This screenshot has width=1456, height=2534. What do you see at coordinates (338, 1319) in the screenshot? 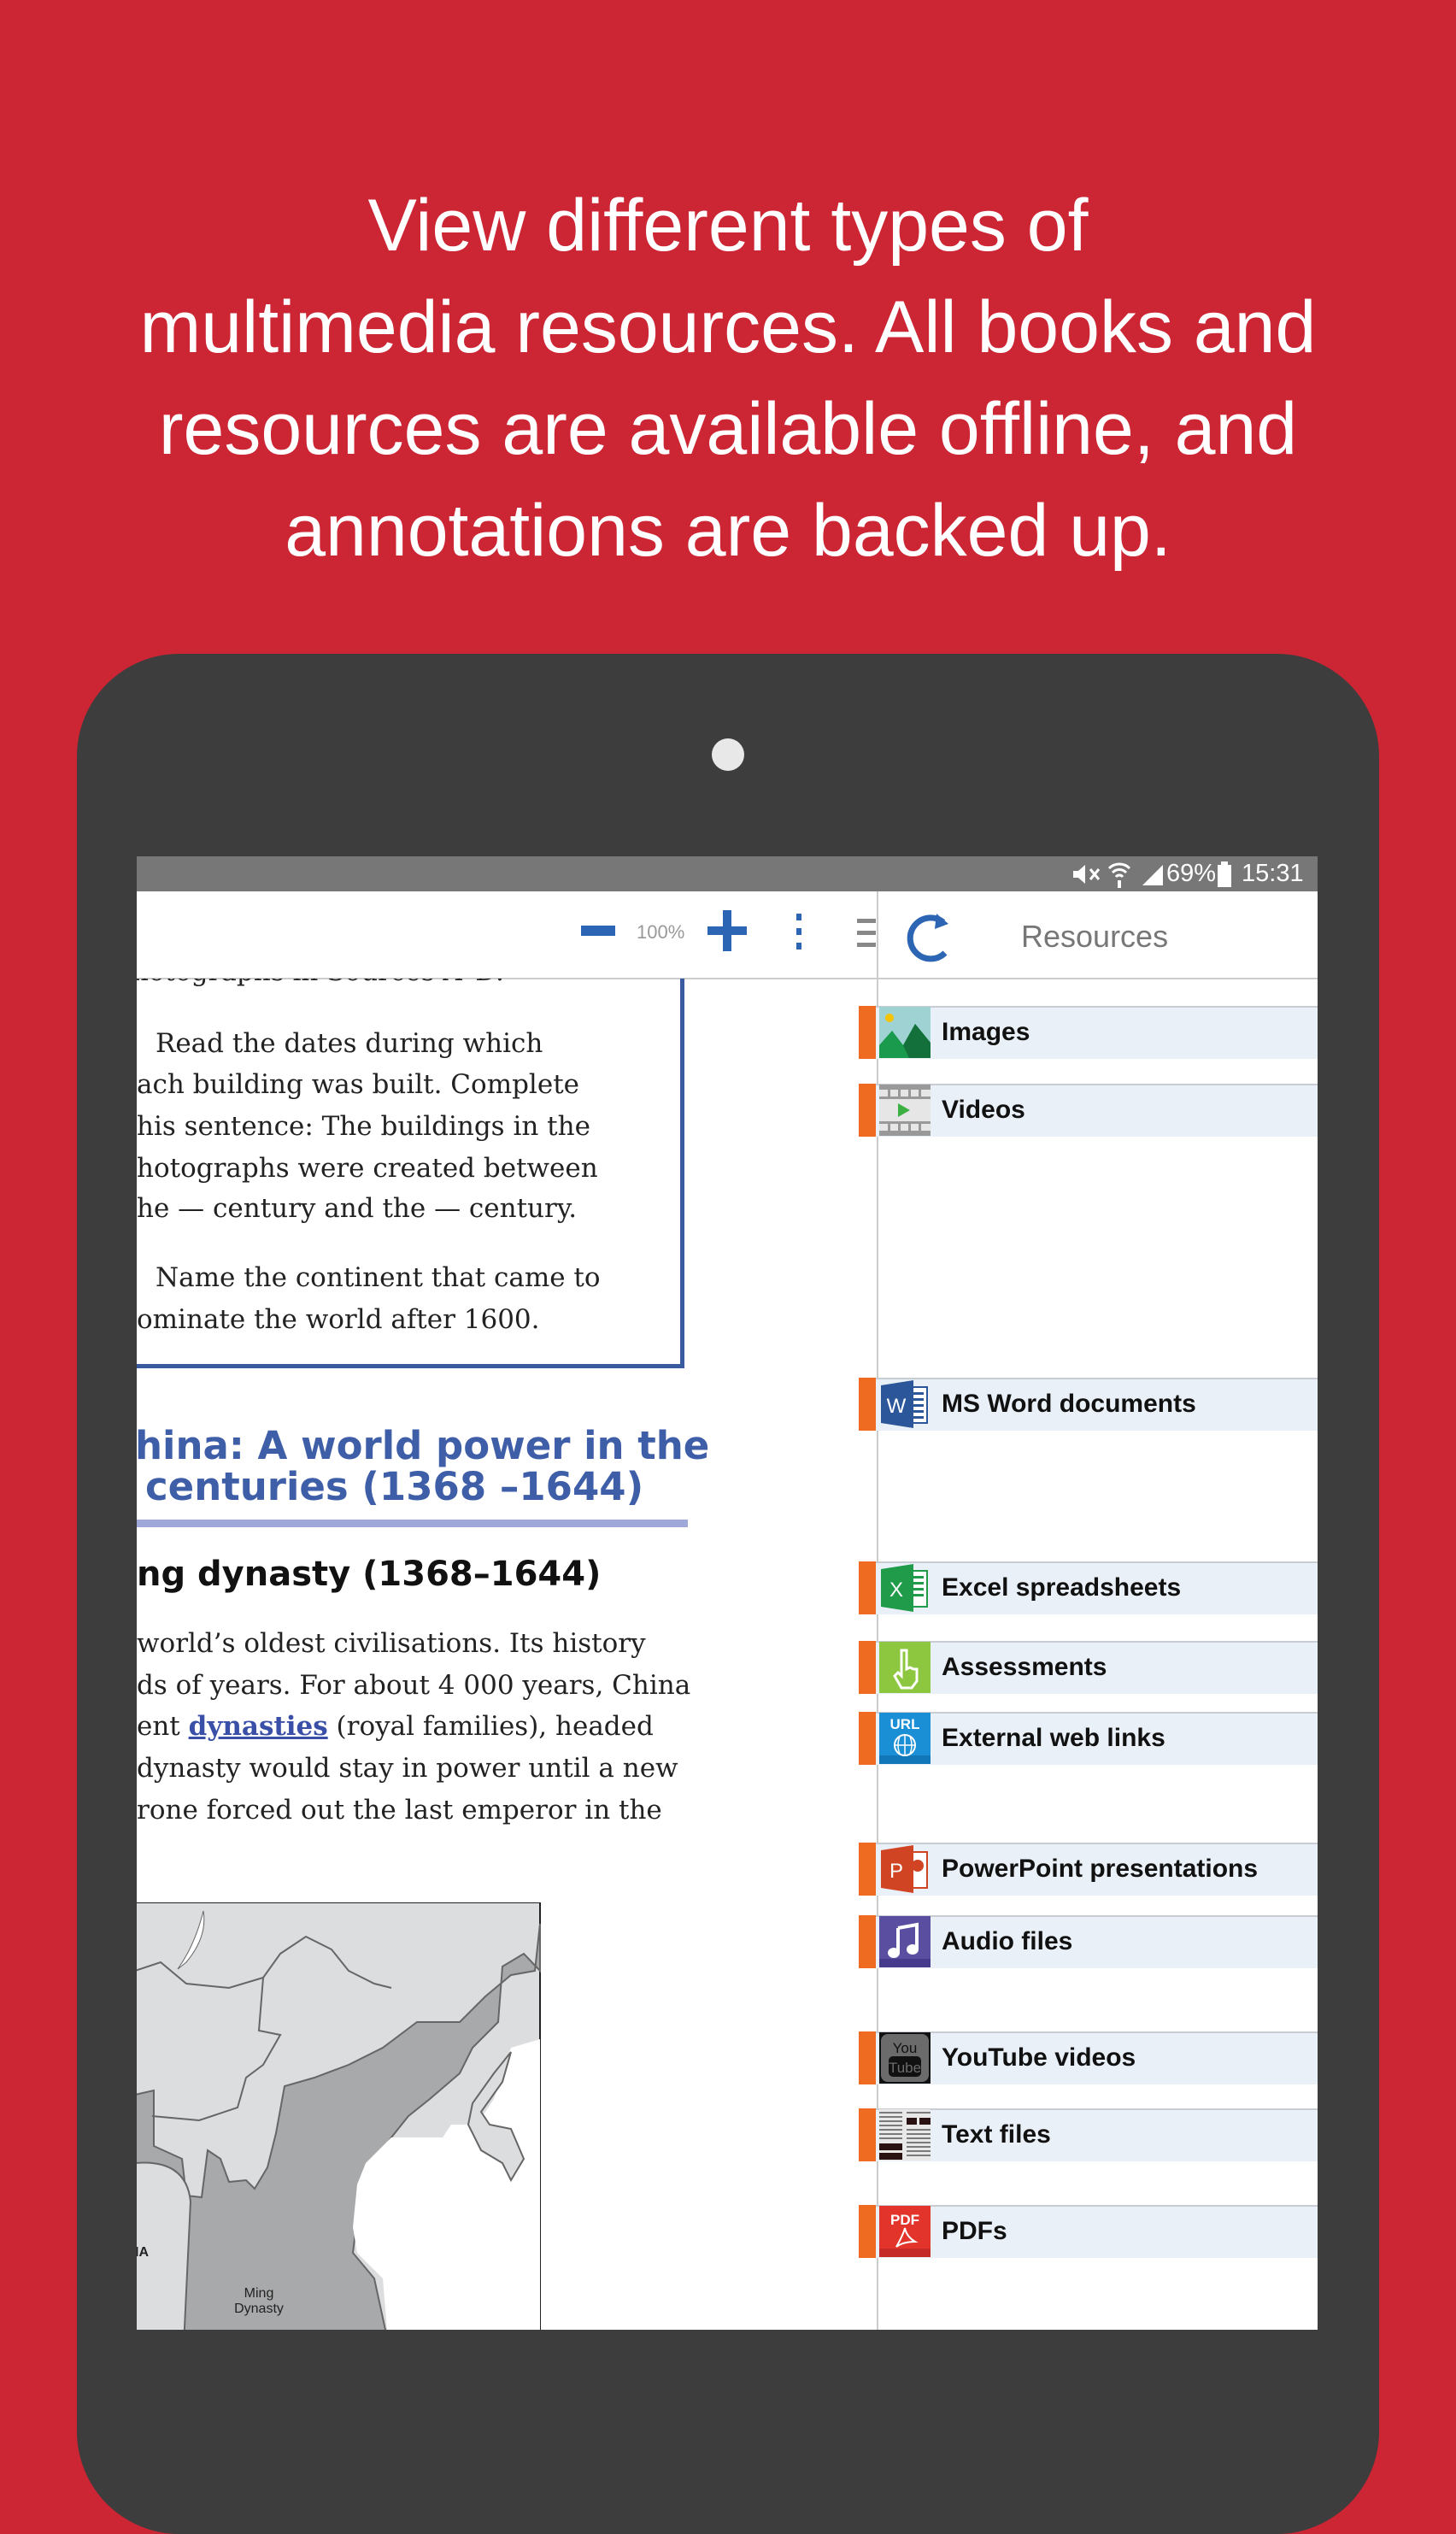
I see `book-line: ominate the world after 1600.` at bounding box center [338, 1319].